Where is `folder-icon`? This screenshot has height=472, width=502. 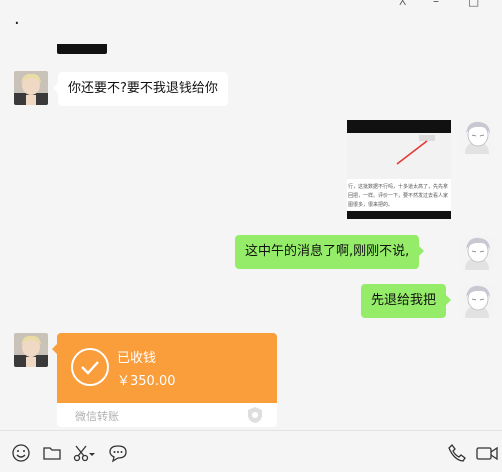 folder-icon is located at coordinates (52, 453).